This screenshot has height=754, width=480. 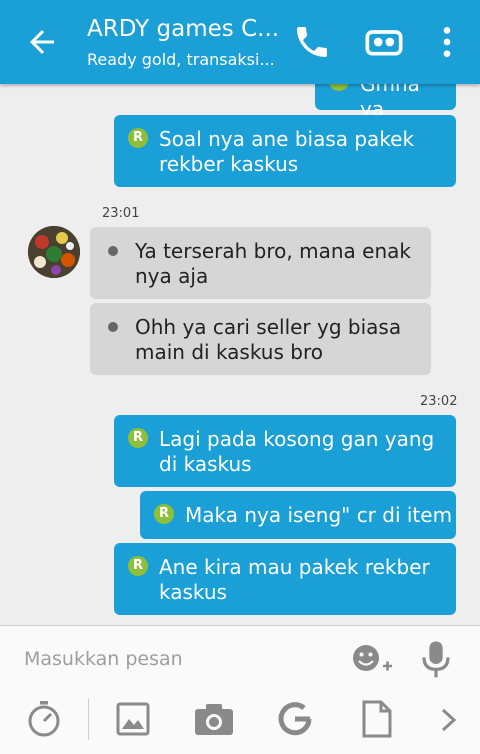 I want to click on message-bubble: R Ane kira mau pakek rekber kaskus, so click(x=285, y=579).